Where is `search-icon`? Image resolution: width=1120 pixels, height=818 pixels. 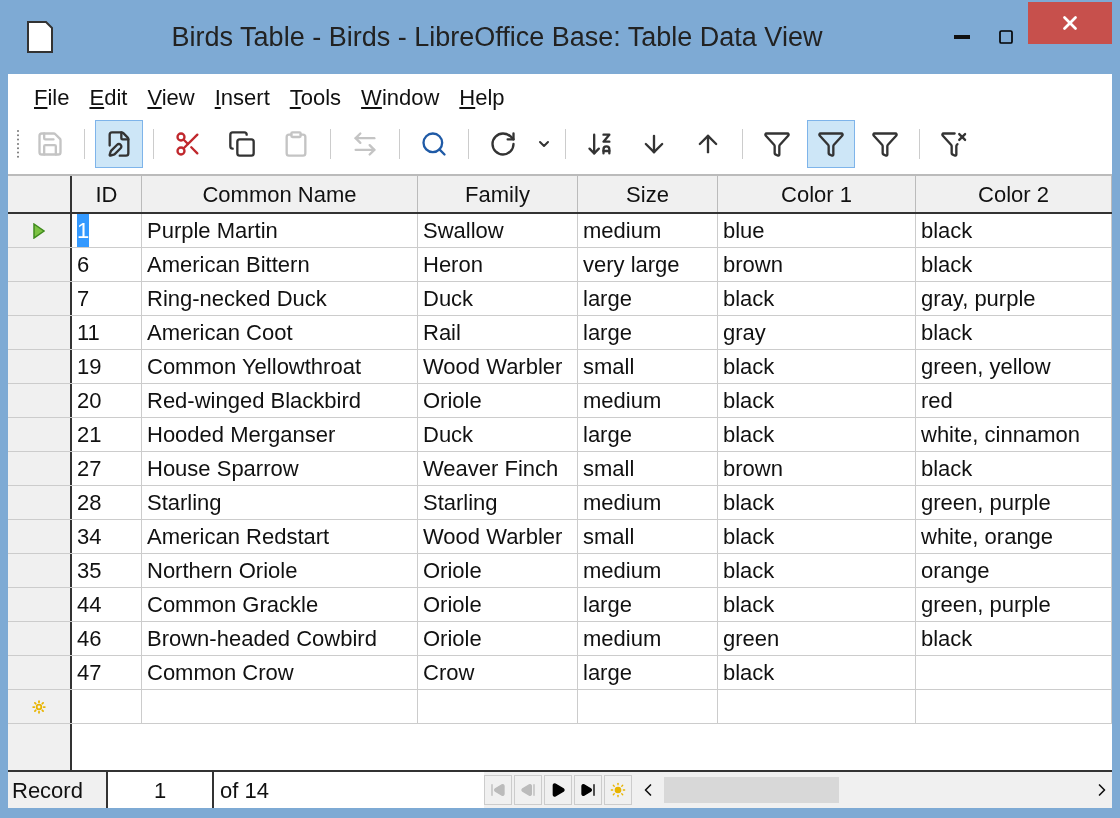 search-icon is located at coordinates (434, 144).